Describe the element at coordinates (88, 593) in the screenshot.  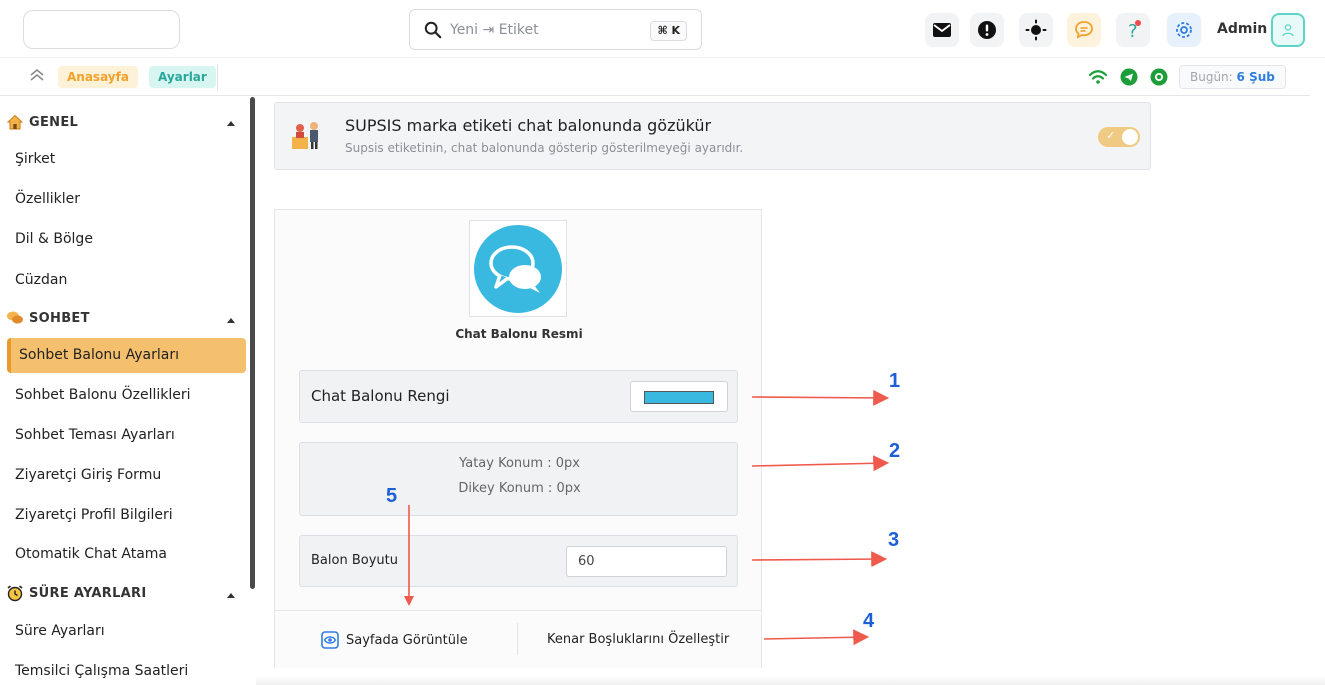
I see `section-sure-title: SÜRE AYARLARI` at that location.